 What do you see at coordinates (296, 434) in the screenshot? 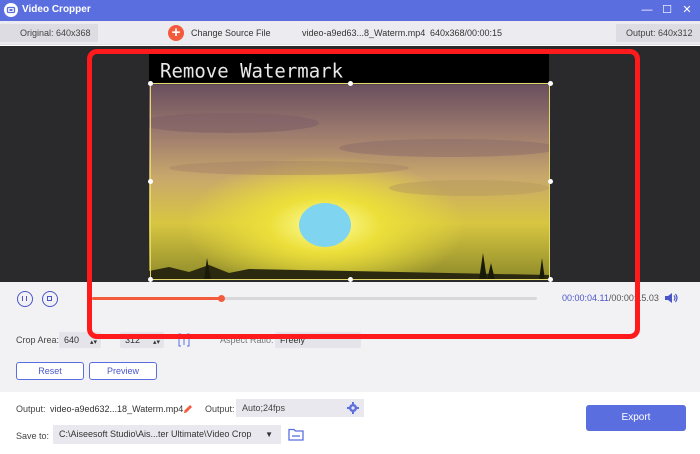
I see `folder-icon` at bounding box center [296, 434].